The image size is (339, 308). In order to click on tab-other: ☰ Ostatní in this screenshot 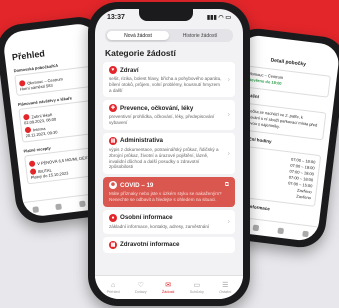, I will do `click(225, 288)`.